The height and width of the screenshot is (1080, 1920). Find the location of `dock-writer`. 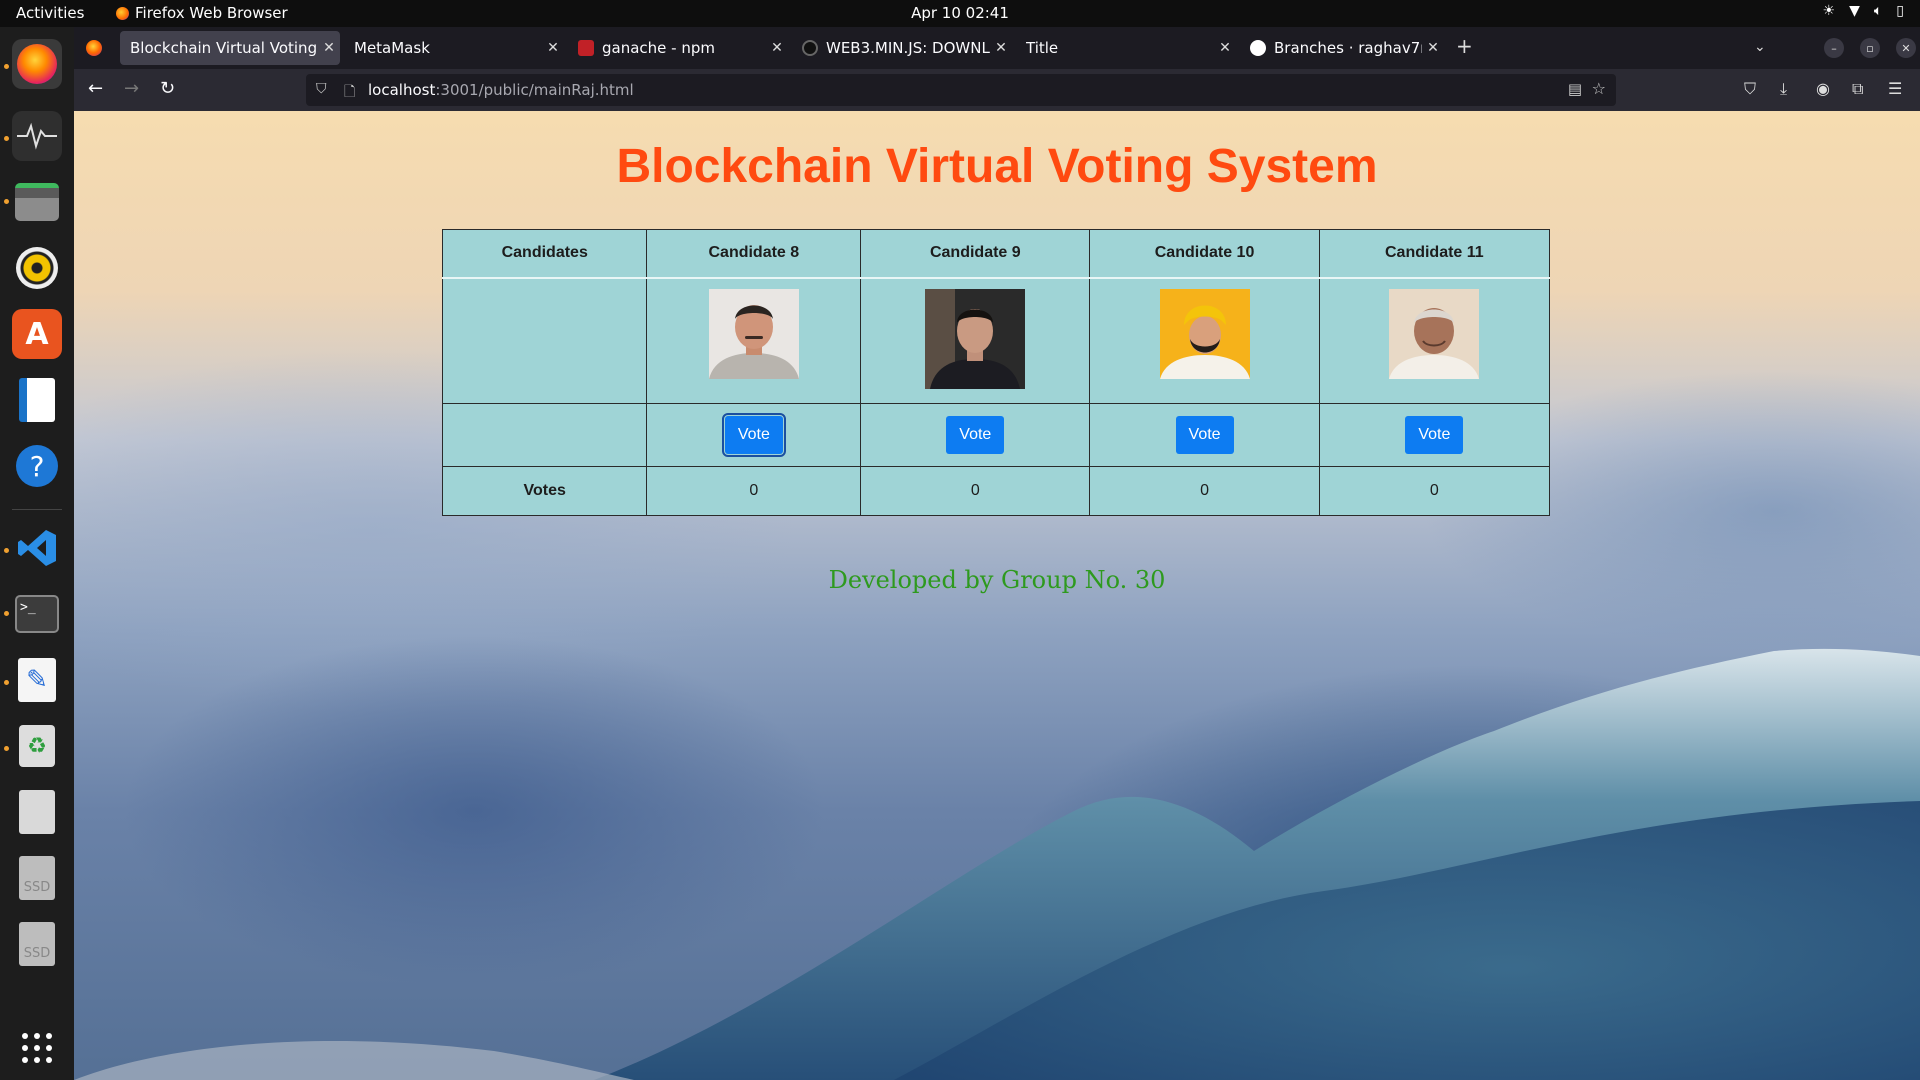

dock-writer is located at coordinates (37, 400).